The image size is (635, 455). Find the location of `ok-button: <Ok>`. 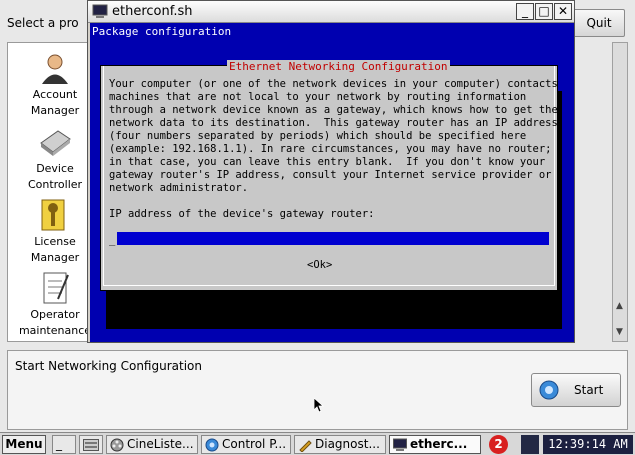

ok-button: <Ok> is located at coordinates (319, 265).